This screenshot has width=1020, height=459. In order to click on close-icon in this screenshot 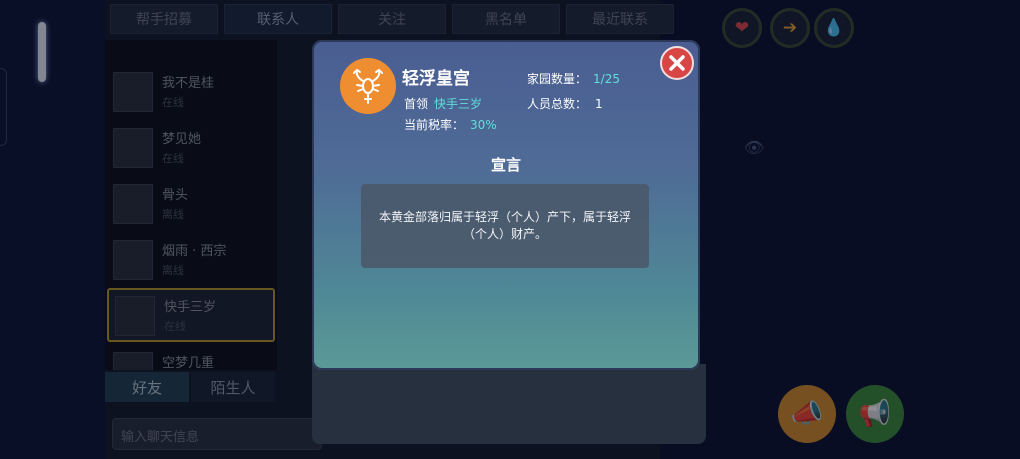, I will do `click(677, 63)`.